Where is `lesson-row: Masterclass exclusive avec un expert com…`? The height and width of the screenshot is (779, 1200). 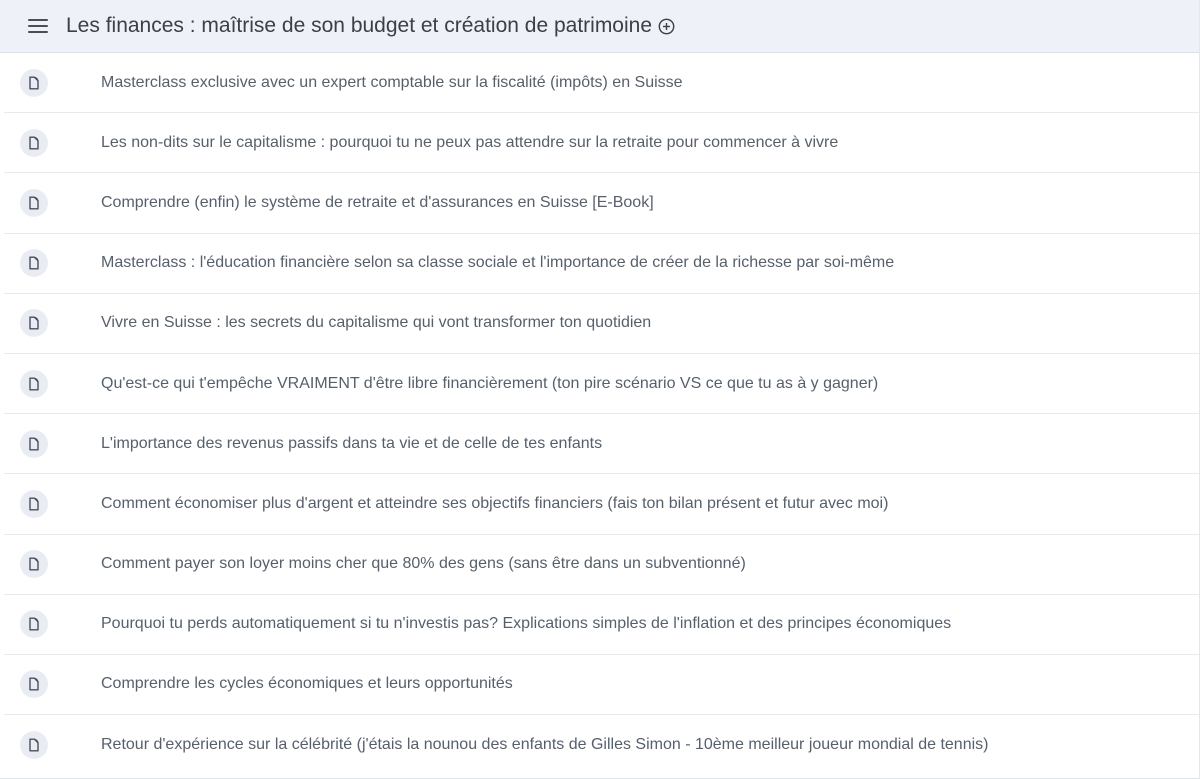 lesson-row: Masterclass exclusive avec un expert com… is located at coordinates (601, 83).